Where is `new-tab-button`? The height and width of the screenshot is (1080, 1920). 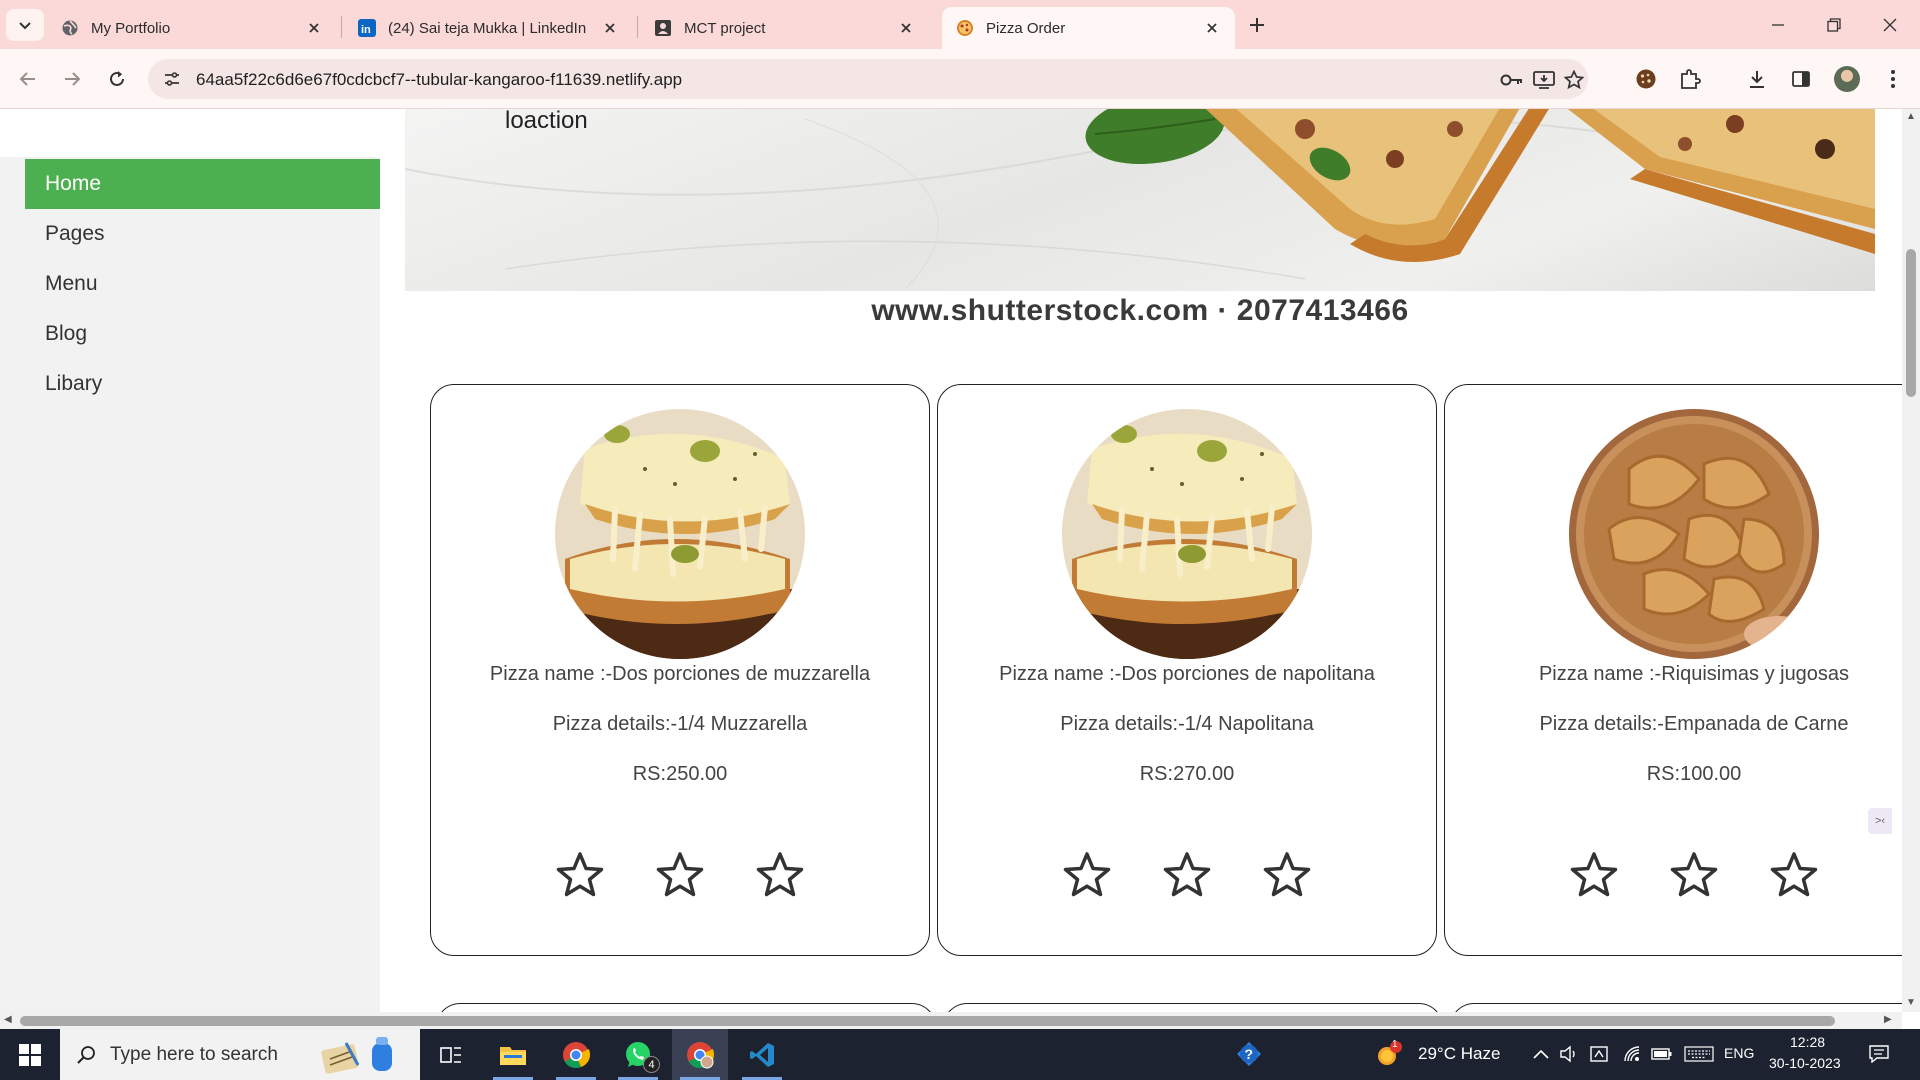
new-tab-button is located at coordinates (1257, 25).